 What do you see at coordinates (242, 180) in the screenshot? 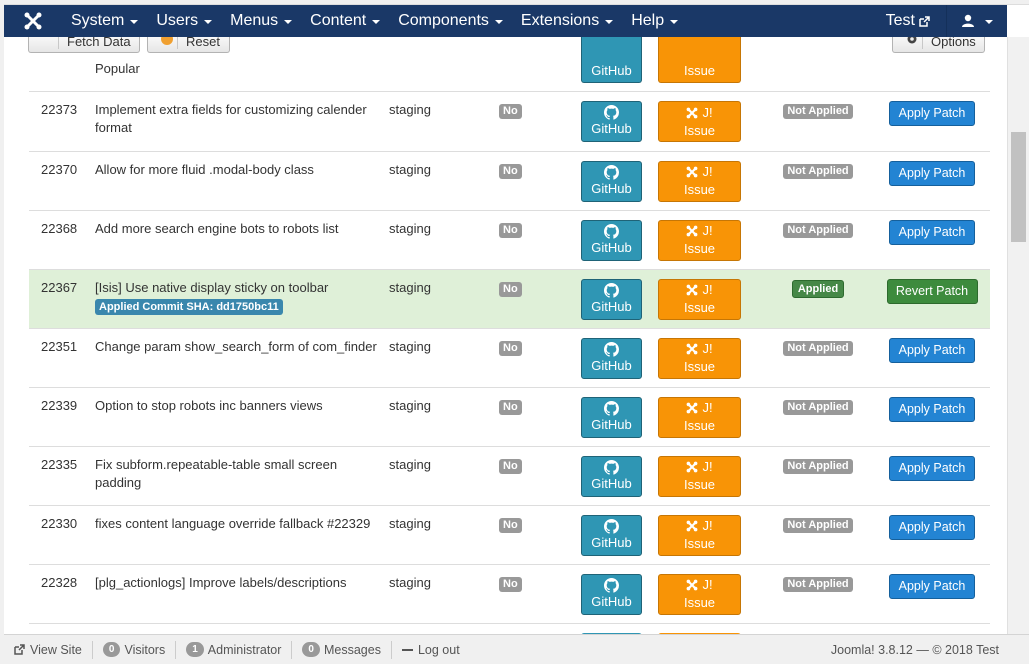
I see `pull-title-cell: Allow for more fluid .modal-body class` at bounding box center [242, 180].